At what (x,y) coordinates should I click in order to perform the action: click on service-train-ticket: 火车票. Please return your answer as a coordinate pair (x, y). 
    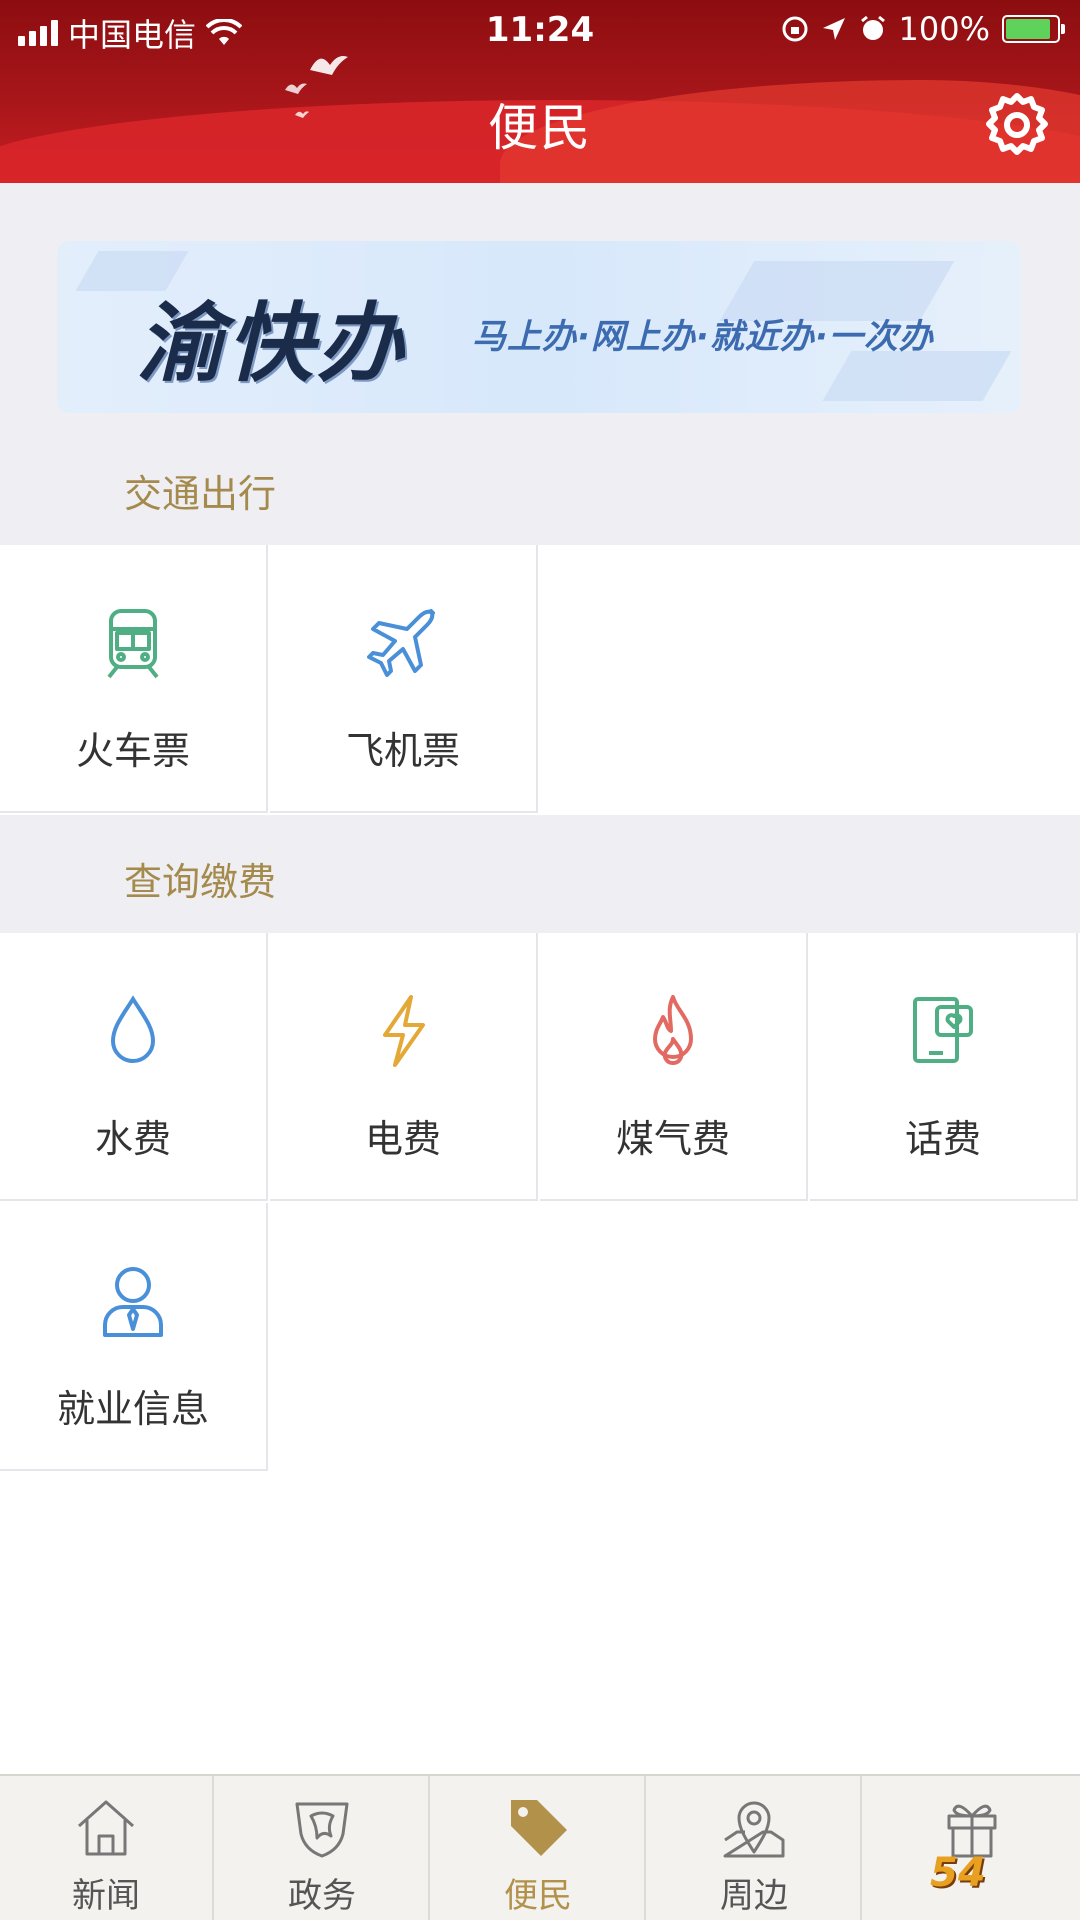
    Looking at the image, I should click on (134, 679).